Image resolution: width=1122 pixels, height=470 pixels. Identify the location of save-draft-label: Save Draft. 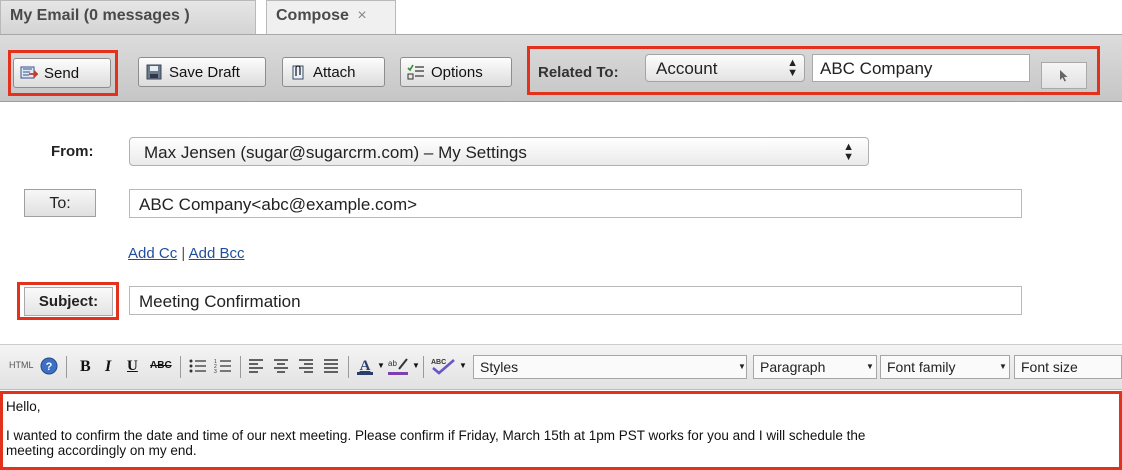
(204, 72).